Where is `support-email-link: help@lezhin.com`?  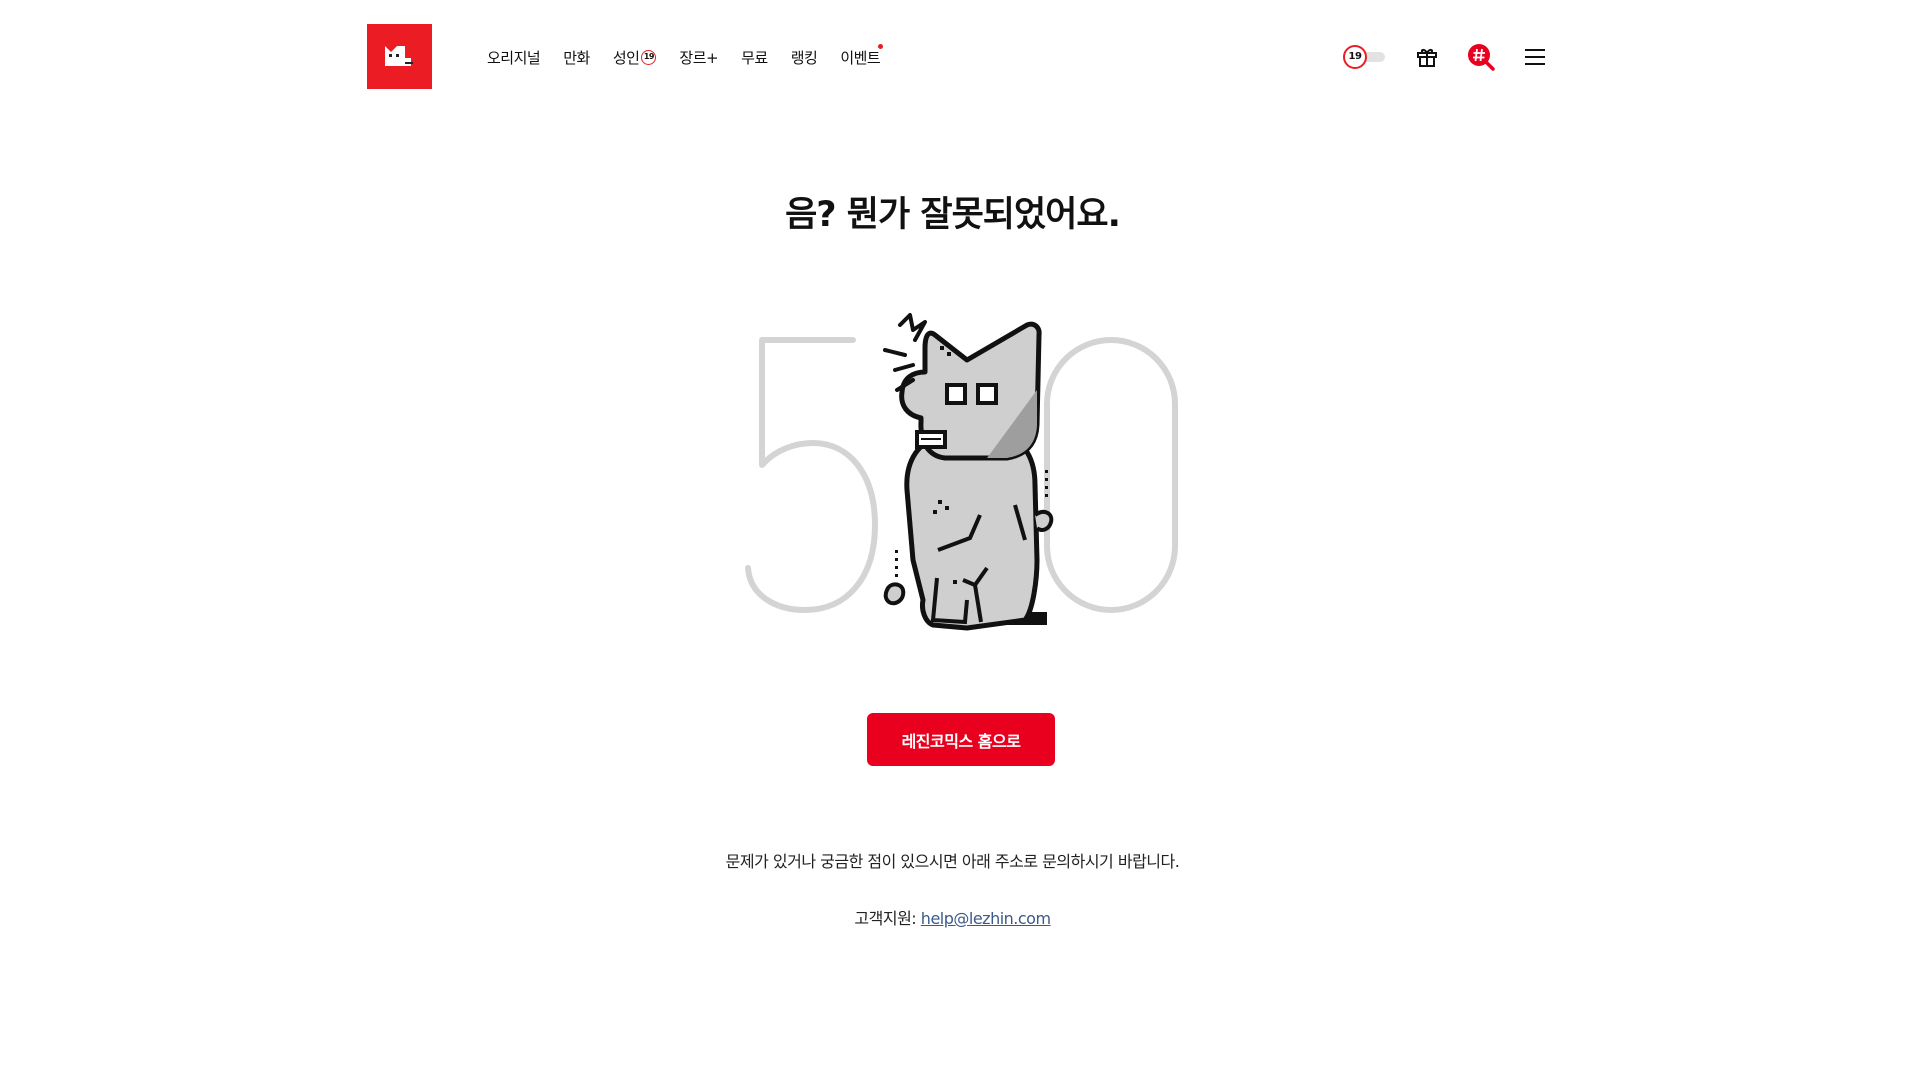 support-email-link: help@lezhin.com is located at coordinates (986, 918).